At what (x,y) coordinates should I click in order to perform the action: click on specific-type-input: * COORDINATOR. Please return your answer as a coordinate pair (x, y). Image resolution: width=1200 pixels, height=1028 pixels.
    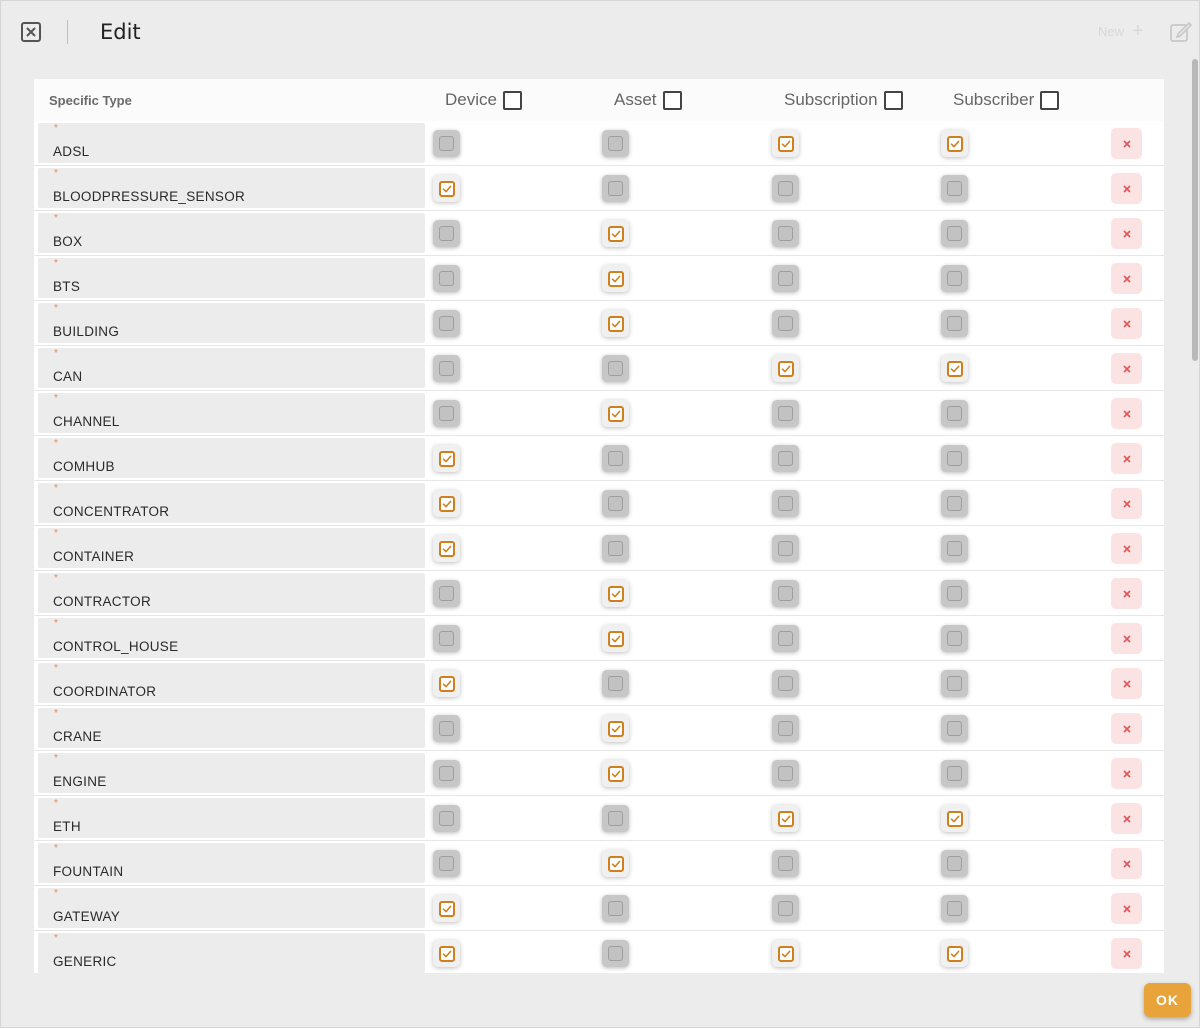
    Looking at the image, I should click on (231, 683).